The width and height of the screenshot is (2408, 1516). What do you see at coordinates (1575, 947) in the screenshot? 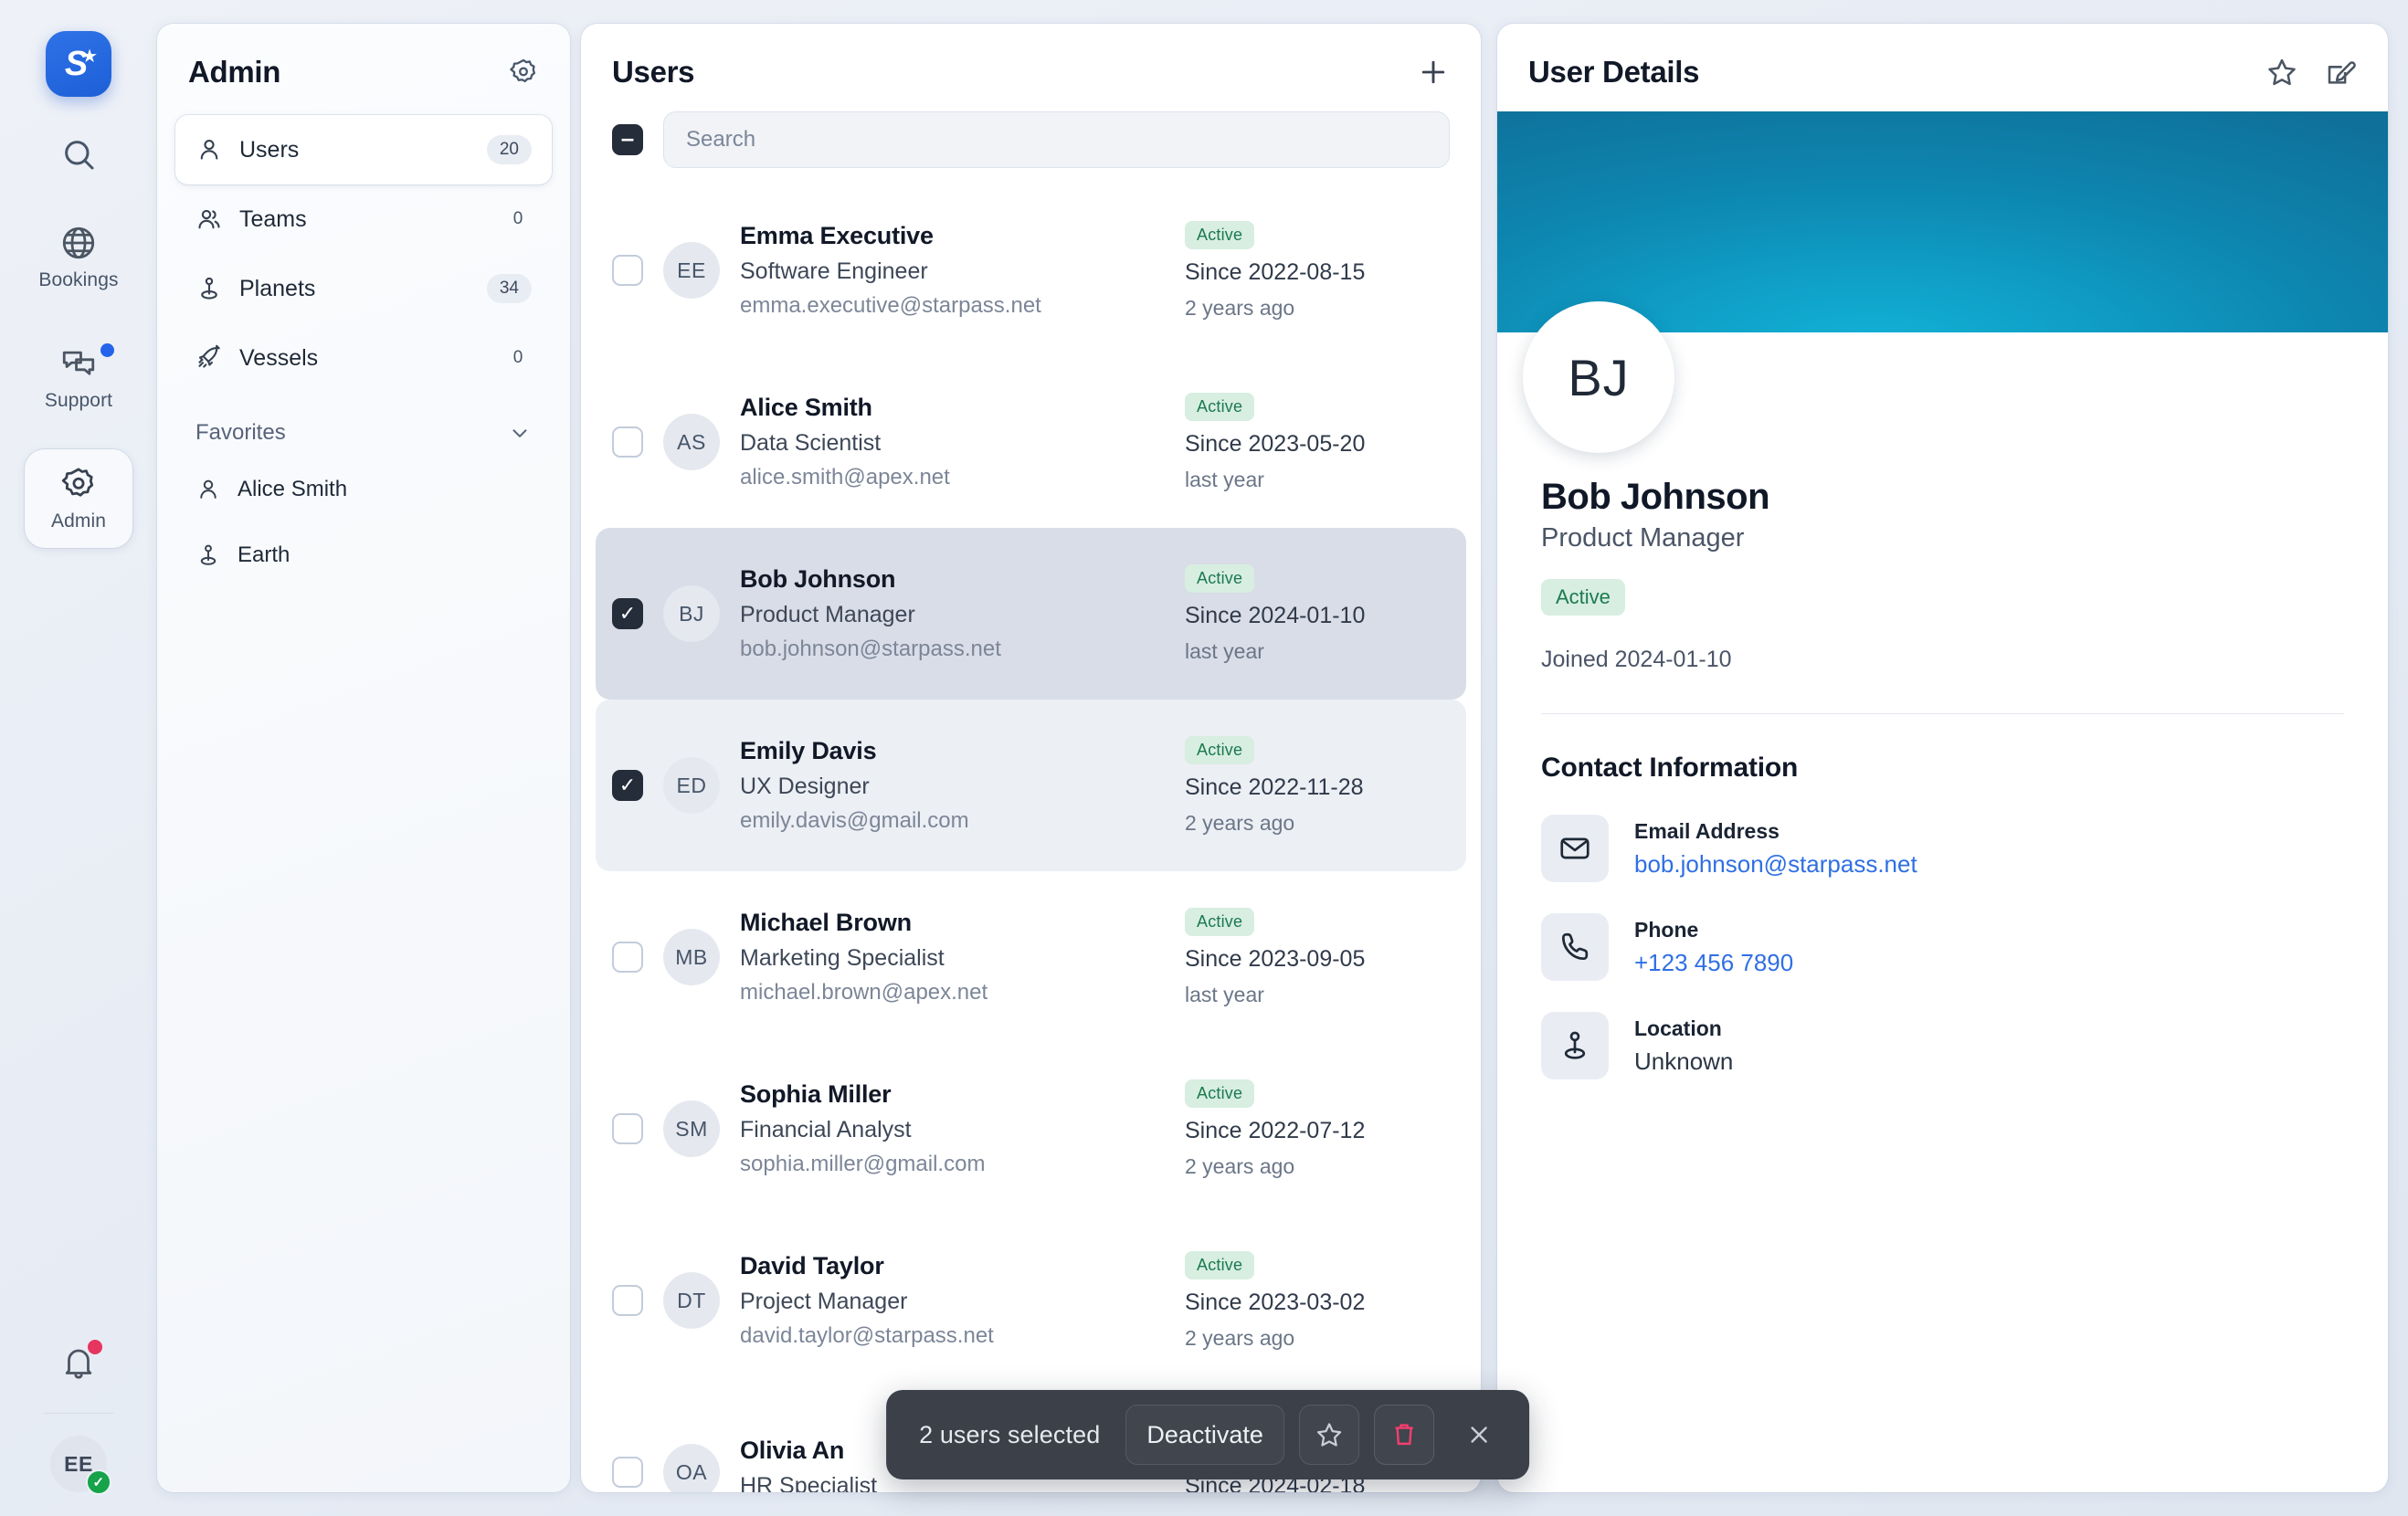
I see `phone-icon` at bounding box center [1575, 947].